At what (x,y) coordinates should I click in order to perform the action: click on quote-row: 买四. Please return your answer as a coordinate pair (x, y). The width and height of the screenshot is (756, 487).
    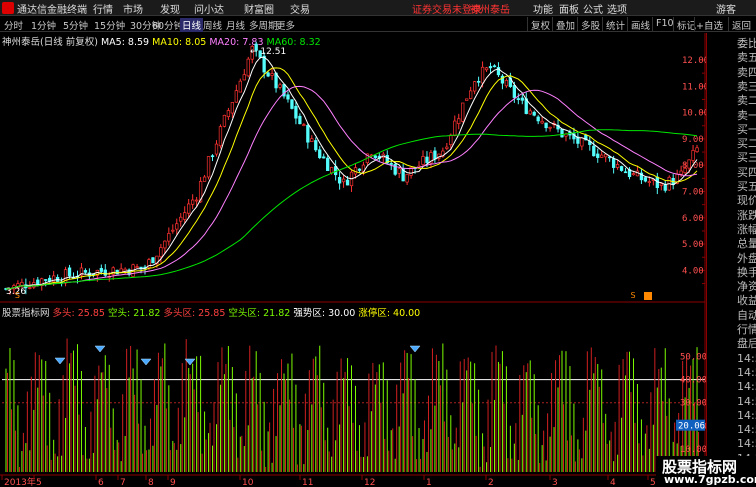
    Looking at the image, I should click on (746, 172).